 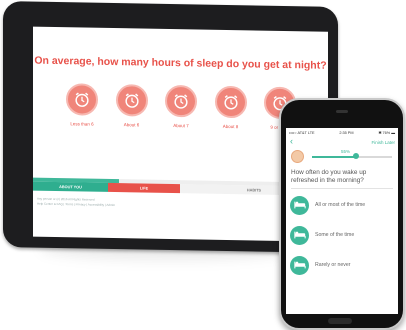 I want to click on battery-status: ✱ 76% ▬, so click(x=386, y=133).